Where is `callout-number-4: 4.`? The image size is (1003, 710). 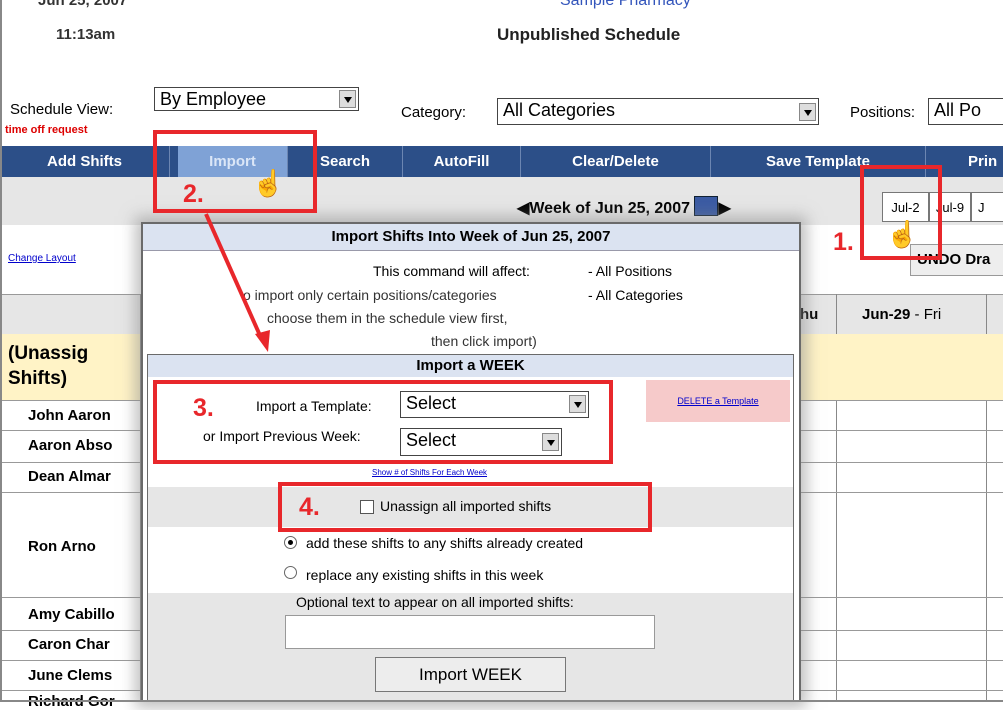
callout-number-4: 4. is located at coordinates (309, 507).